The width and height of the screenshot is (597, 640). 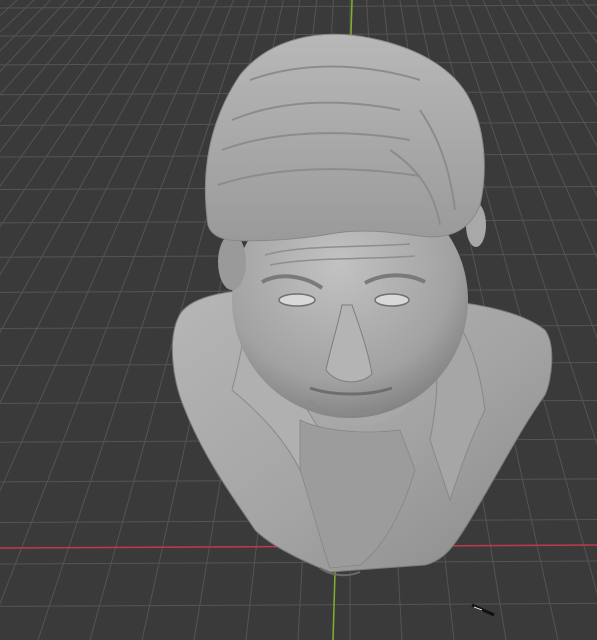 I want to click on right-eye, so click(x=392, y=300).